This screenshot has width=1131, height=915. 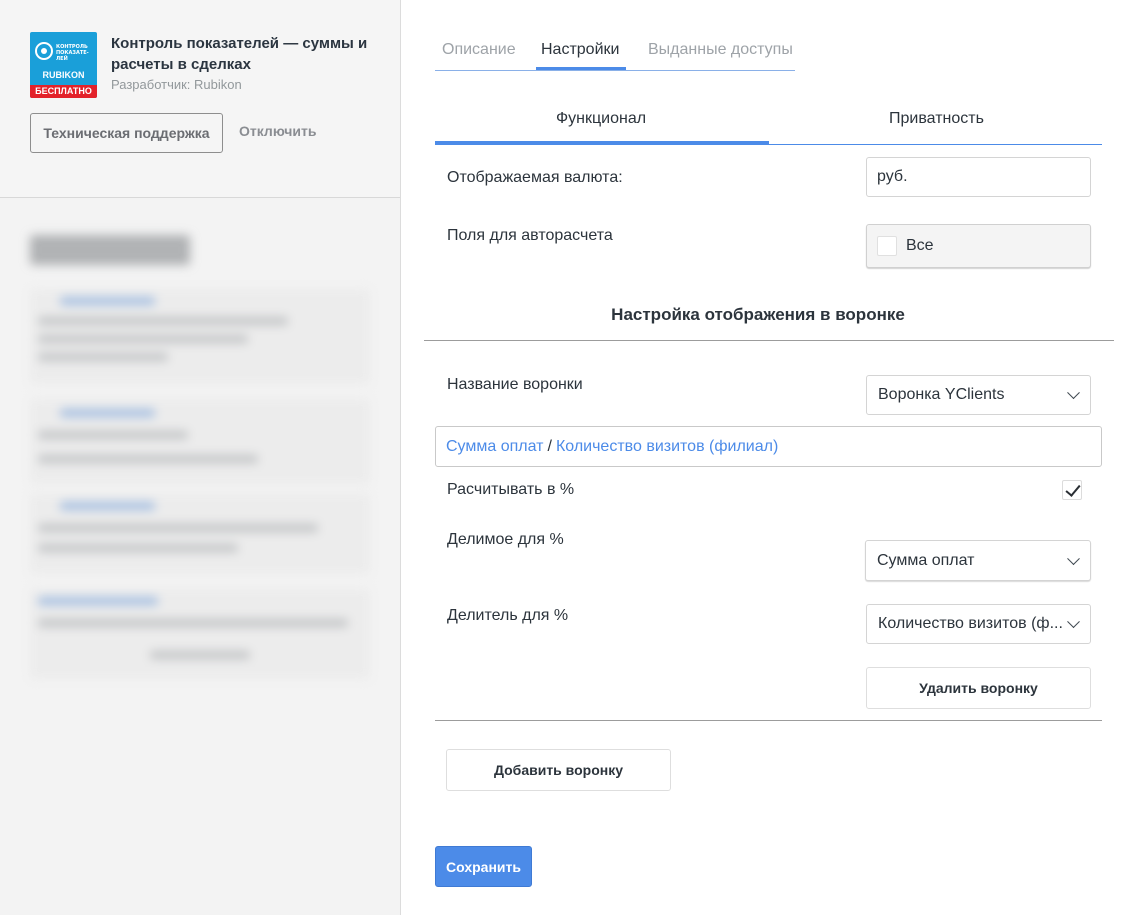 What do you see at coordinates (667, 447) in the screenshot?
I see `formula-denominator-link: Количество визитов (филиал)` at bounding box center [667, 447].